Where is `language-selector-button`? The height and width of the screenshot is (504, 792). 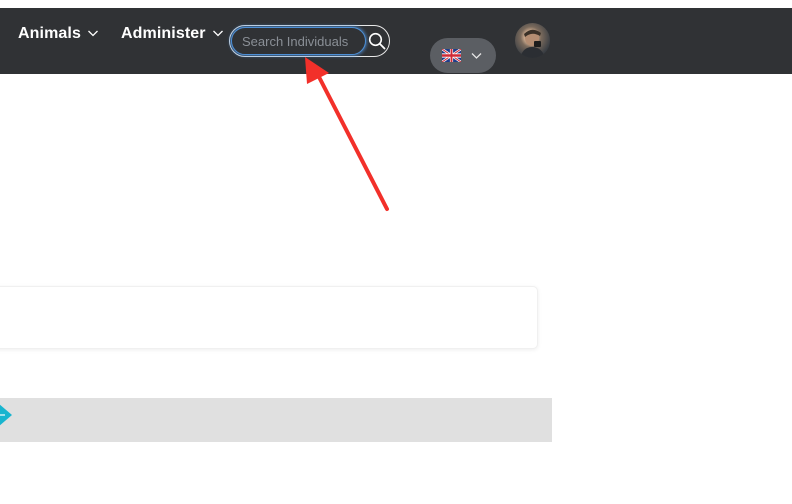
language-selector-button is located at coordinates (463, 55).